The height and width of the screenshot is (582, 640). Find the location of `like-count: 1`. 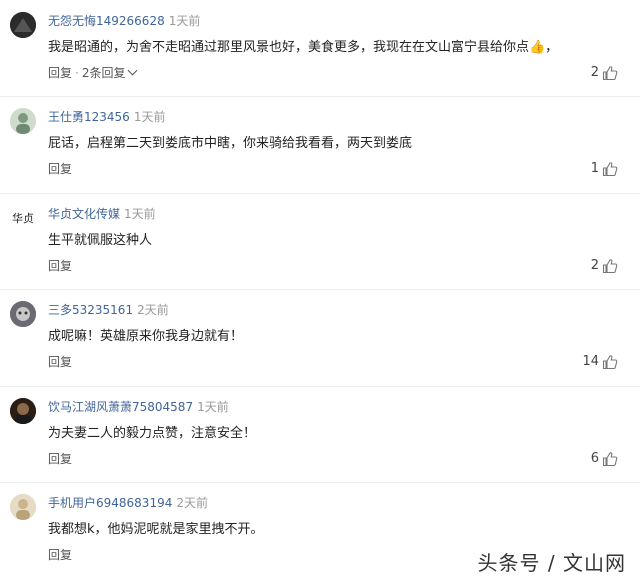

like-count: 1 is located at coordinates (594, 168).